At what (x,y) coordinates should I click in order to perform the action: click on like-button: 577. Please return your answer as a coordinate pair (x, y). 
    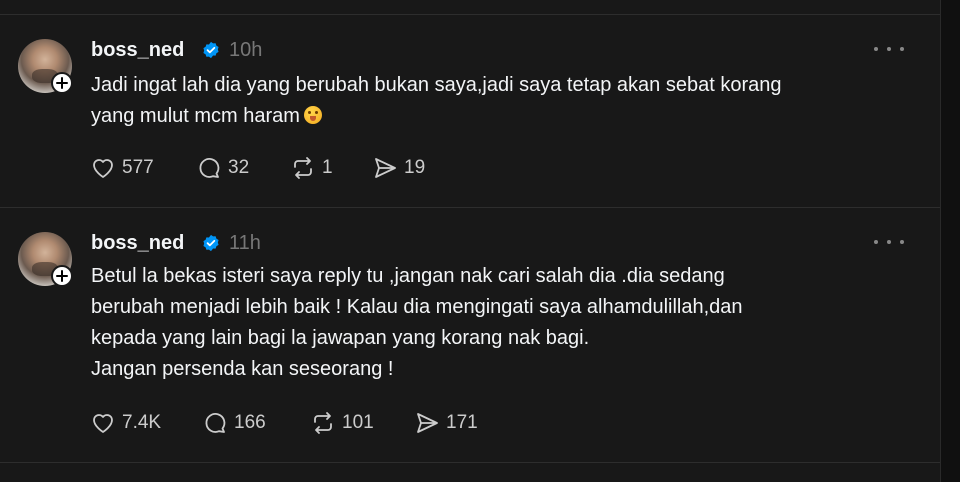
    Looking at the image, I should click on (122, 168).